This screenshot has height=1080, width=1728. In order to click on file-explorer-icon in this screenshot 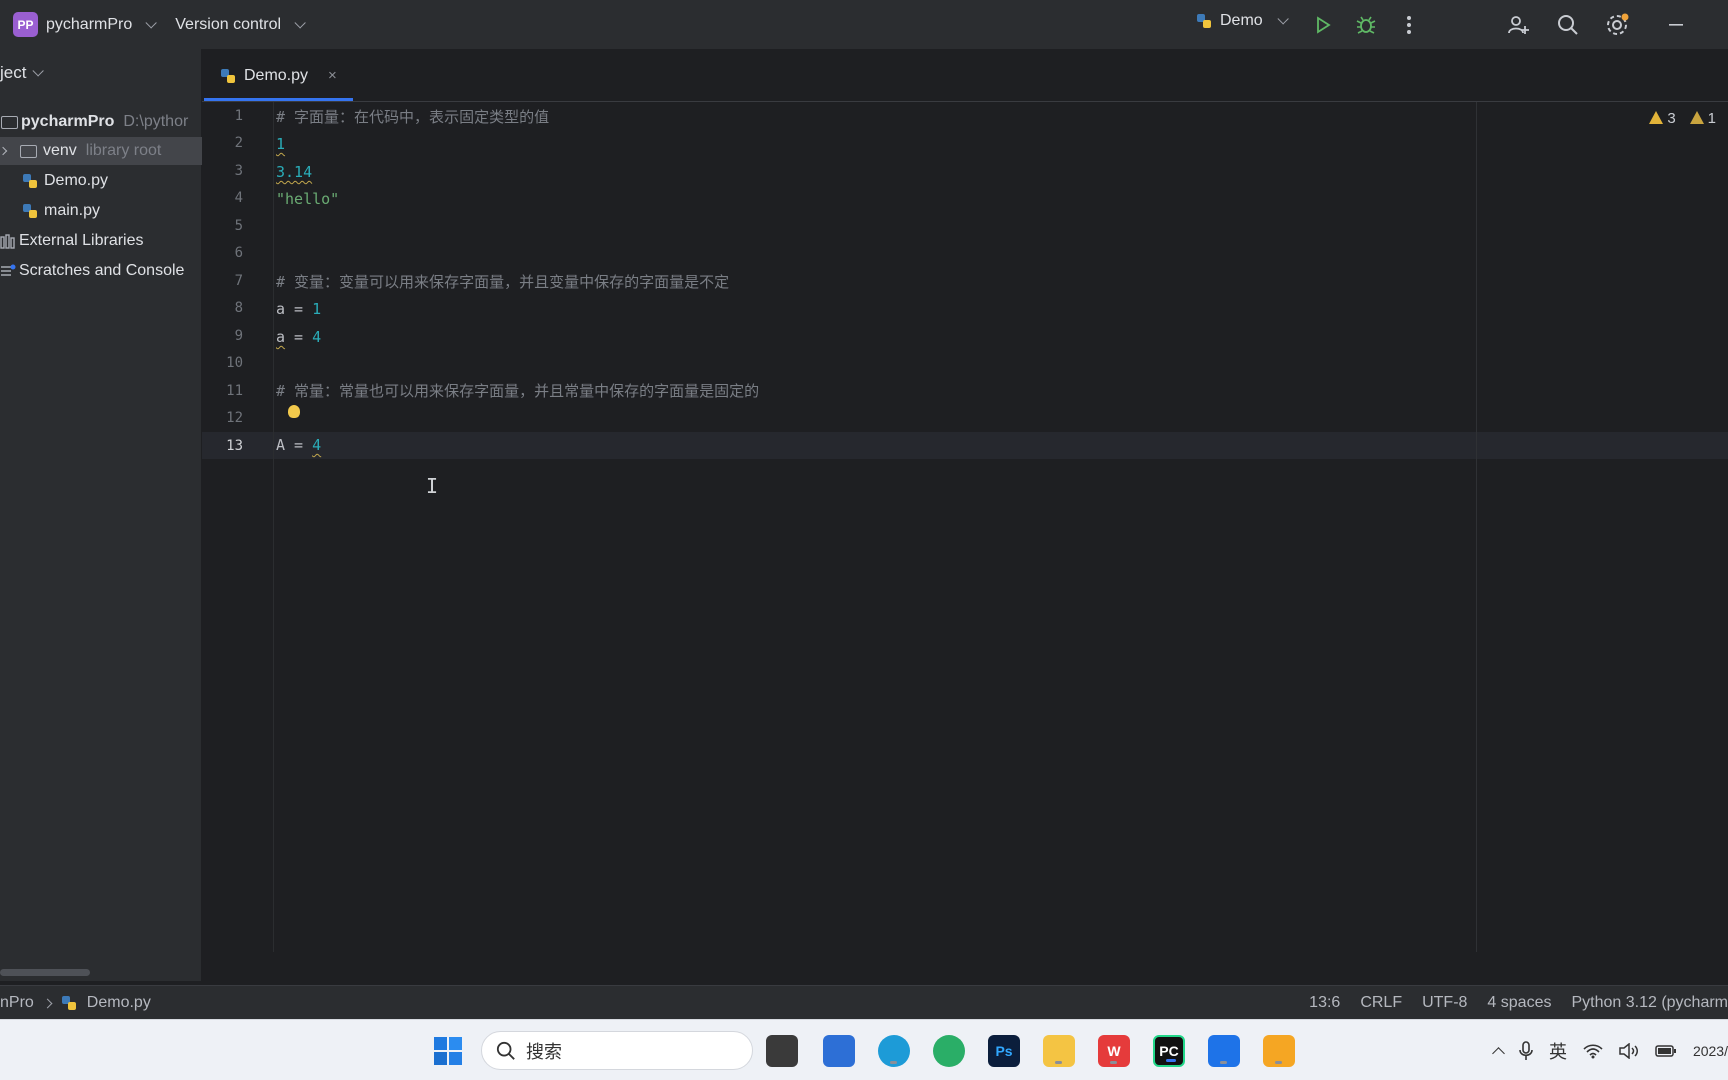, I will do `click(1059, 1051)`.